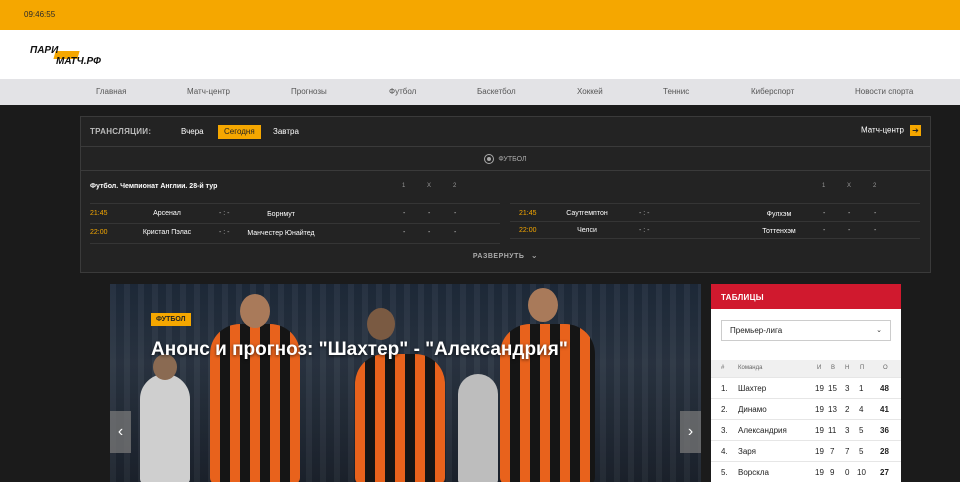  What do you see at coordinates (884, 388) in the screenshot?
I see `row-points: 48` at bounding box center [884, 388].